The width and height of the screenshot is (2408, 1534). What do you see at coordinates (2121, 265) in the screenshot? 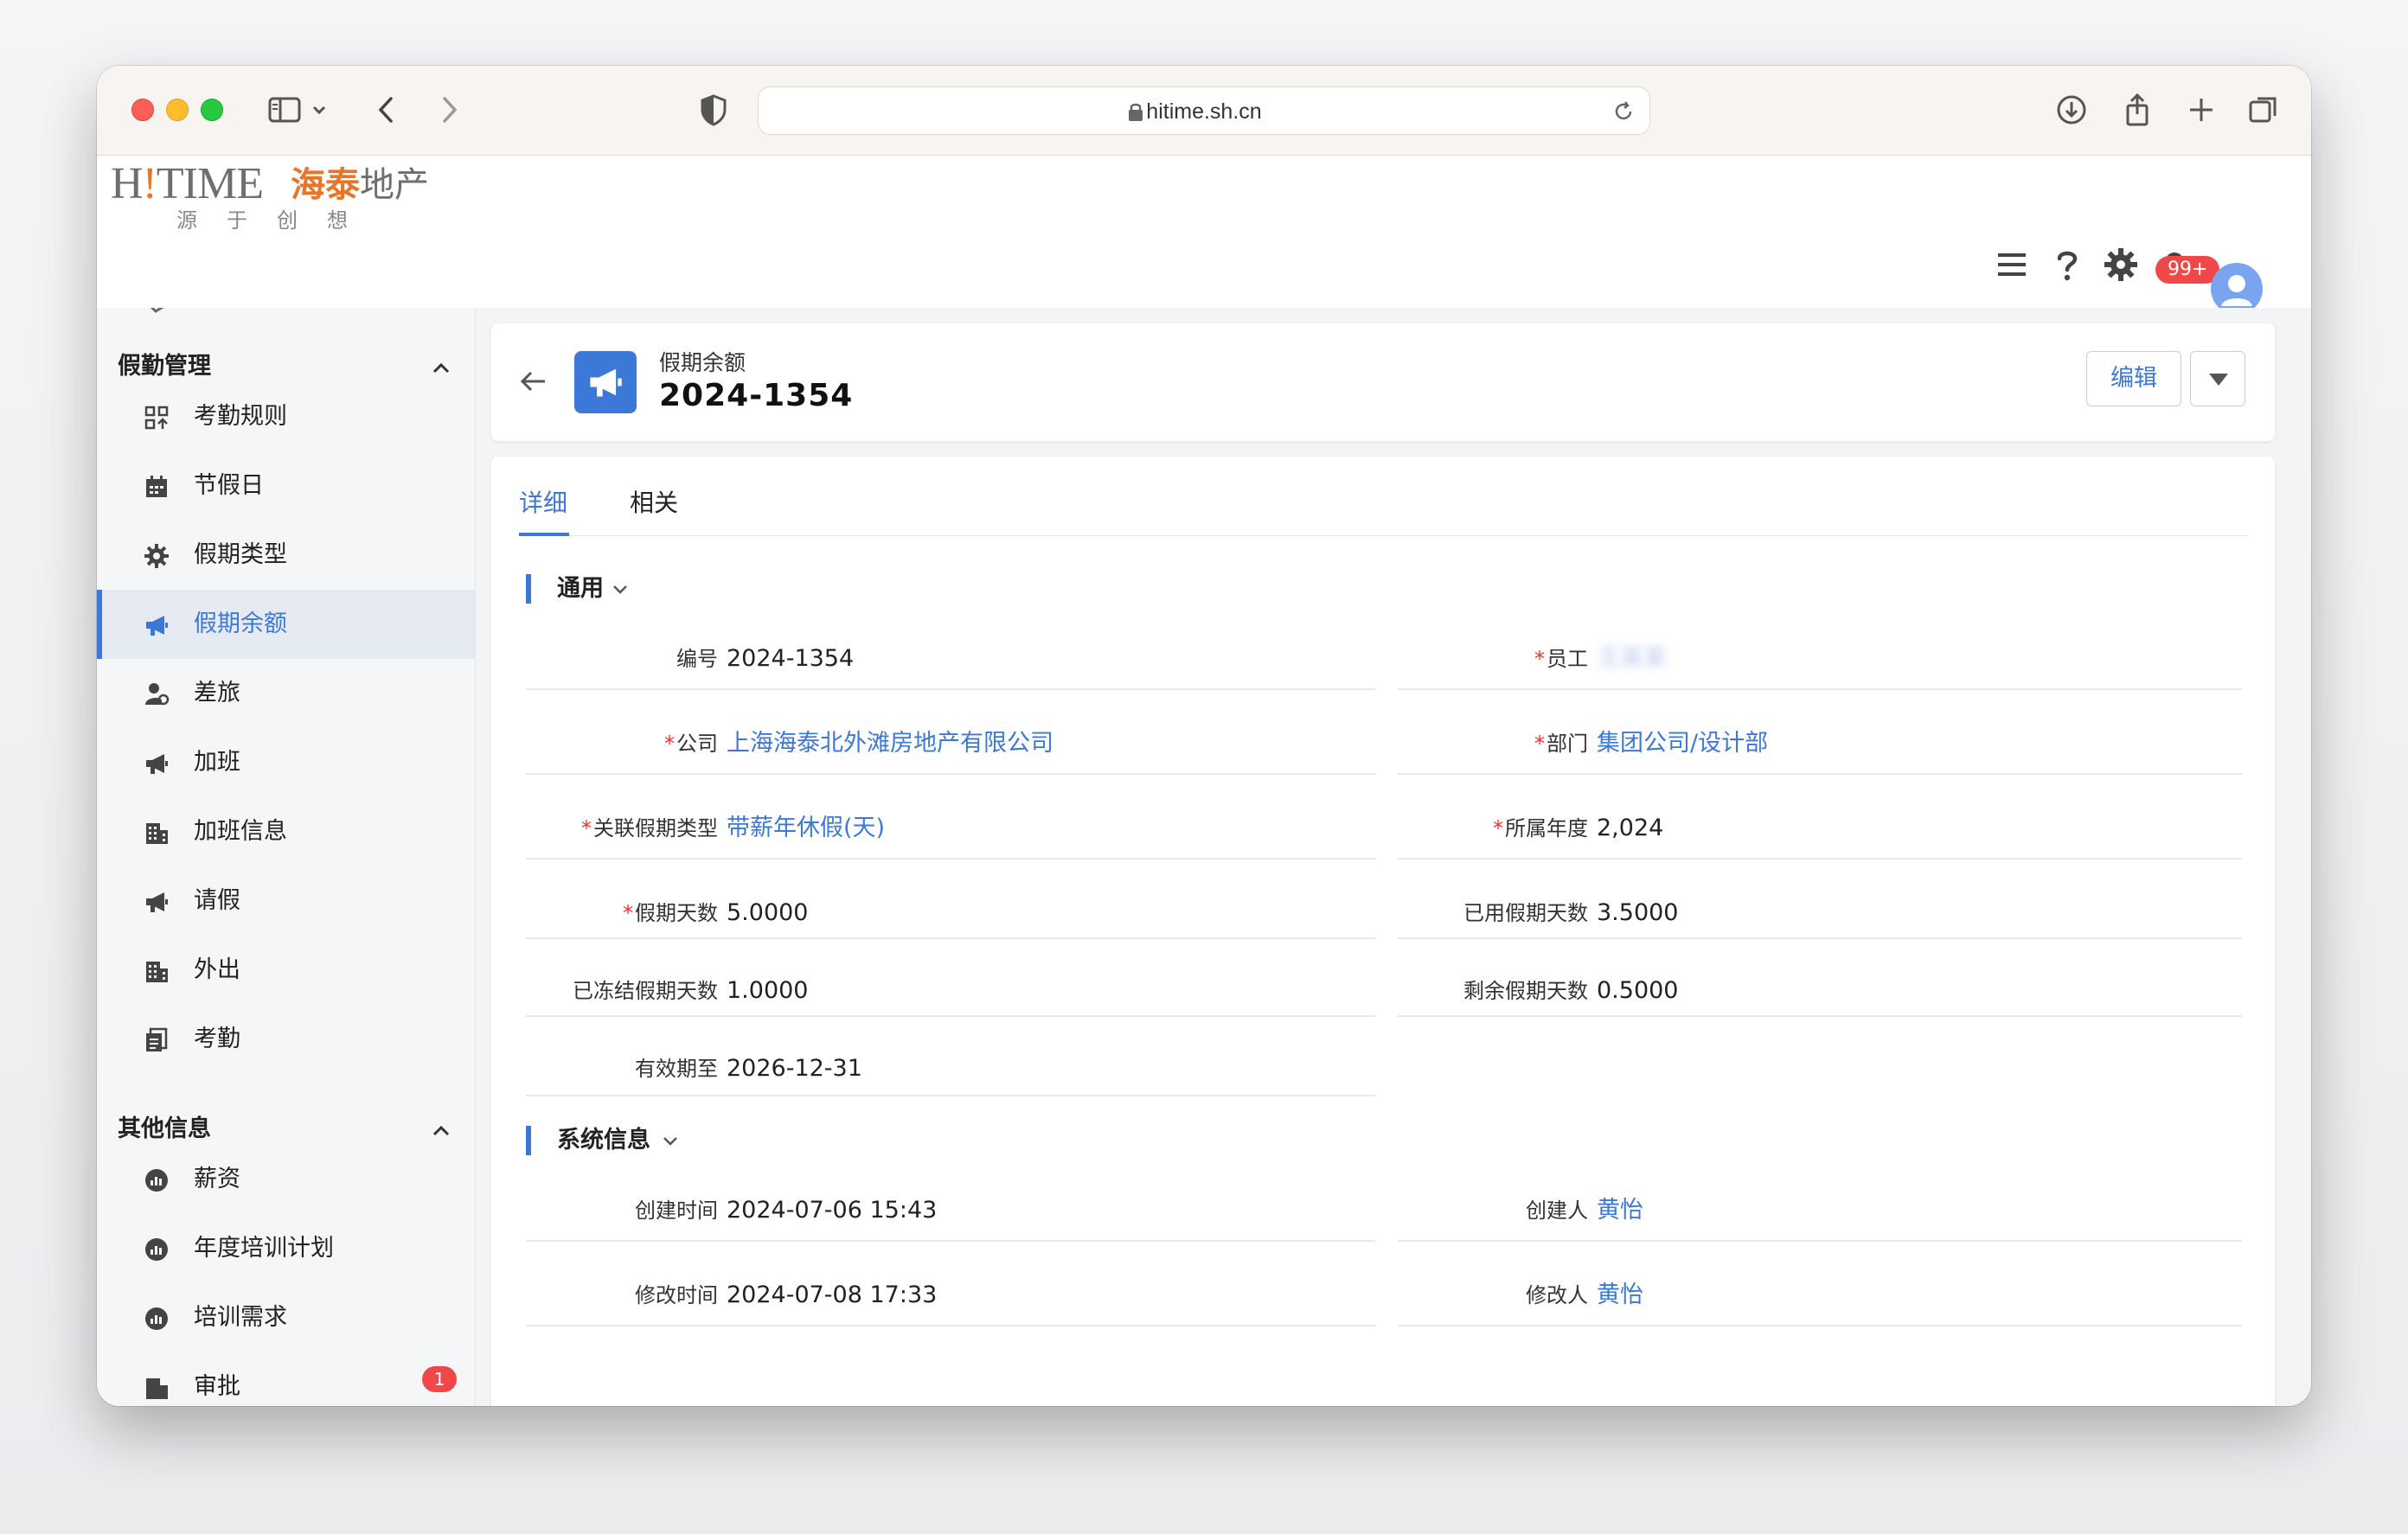
I see `settings-gear-icon` at bounding box center [2121, 265].